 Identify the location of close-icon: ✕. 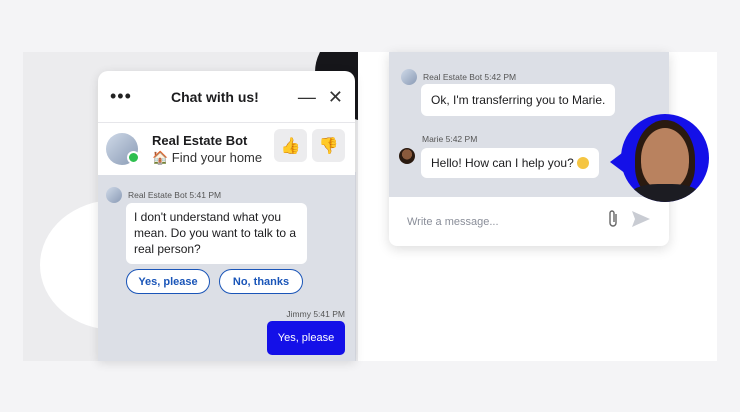
(335, 97).